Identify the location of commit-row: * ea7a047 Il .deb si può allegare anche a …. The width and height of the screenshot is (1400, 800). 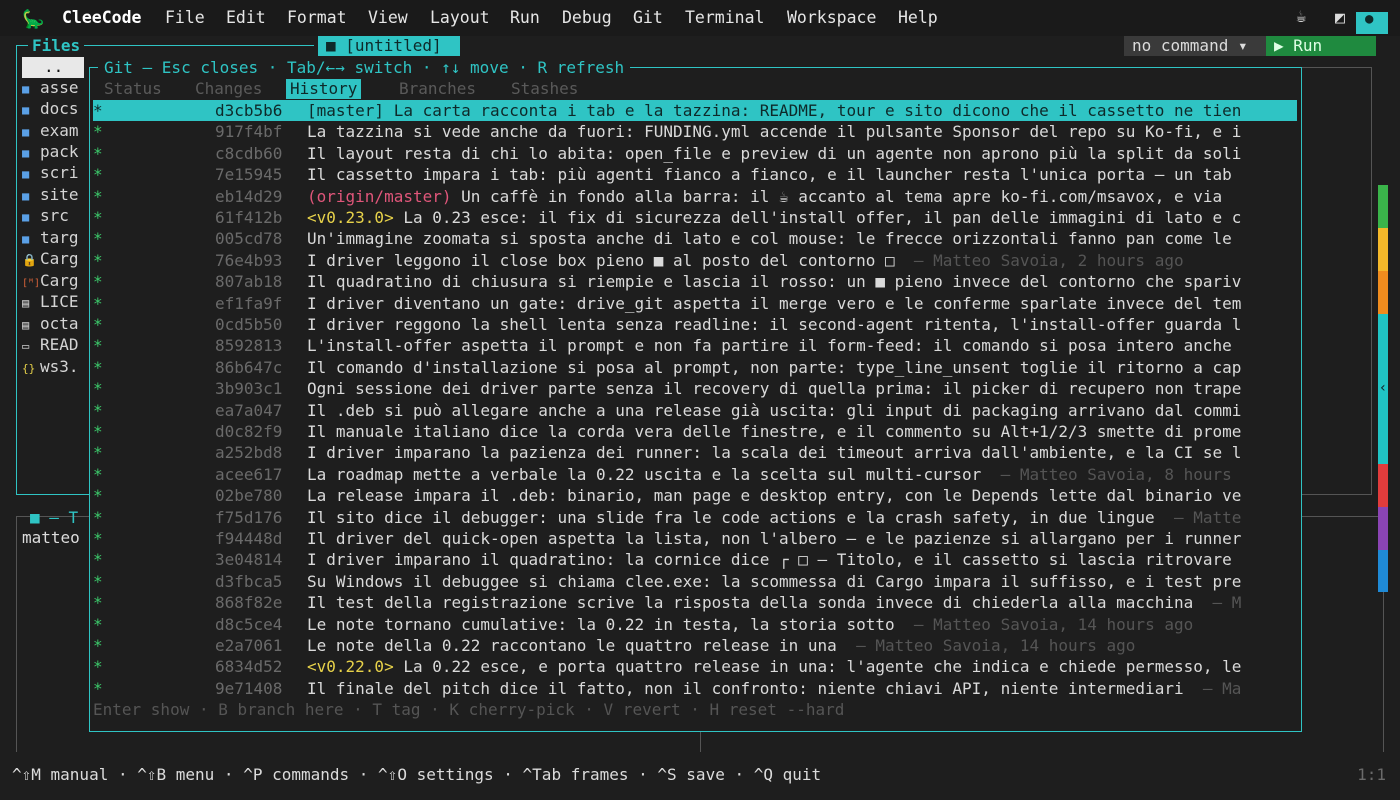
(695, 410).